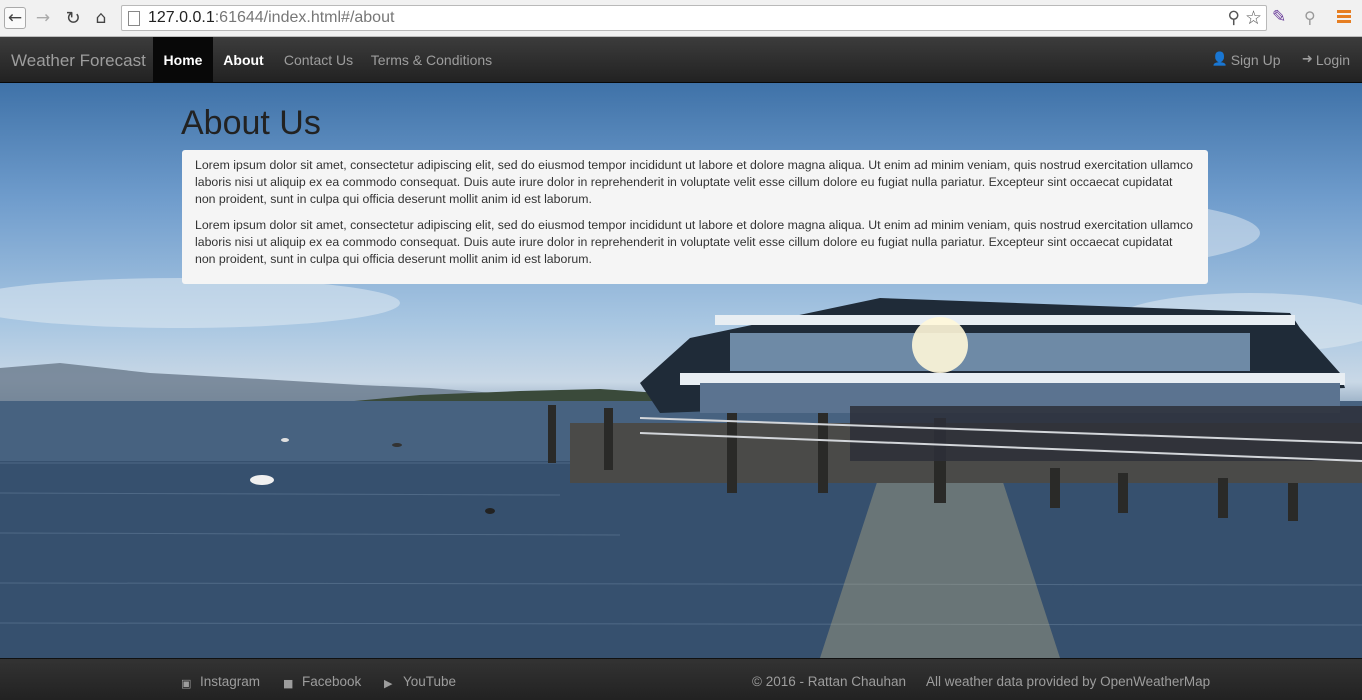 This screenshot has height=700, width=1362. What do you see at coordinates (1333, 59) in the screenshot?
I see `login-label: Login` at bounding box center [1333, 59].